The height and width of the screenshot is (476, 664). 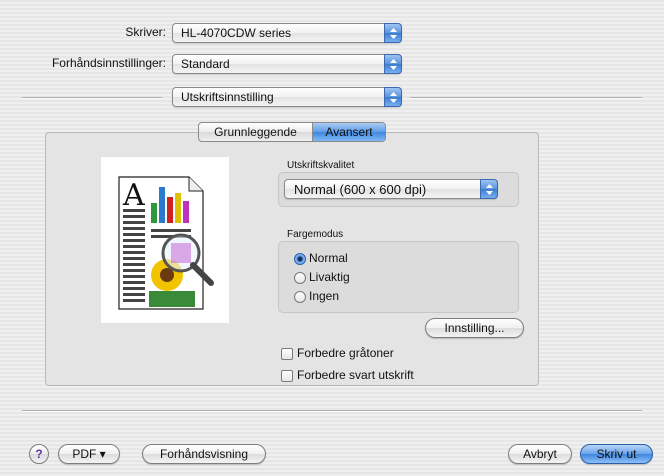 What do you see at coordinates (256, 132) in the screenshot?
I see `tab-grunnleggende: Grunnleggende` at bounding box center [256, 132].